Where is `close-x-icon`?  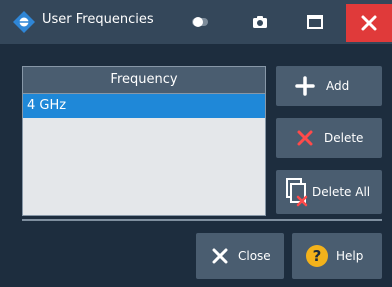 close-x-icon is located at coordinates (220, 256).